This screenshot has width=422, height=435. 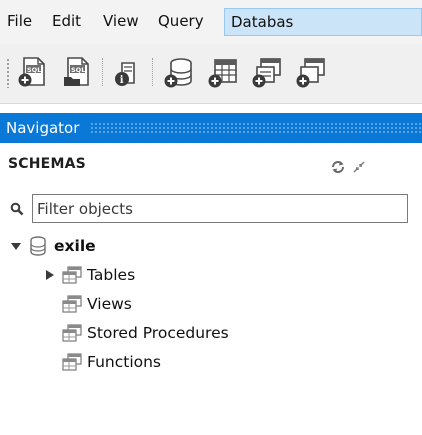 I want to click on schema-inspector-icon: i, so click(x=125, y=74).